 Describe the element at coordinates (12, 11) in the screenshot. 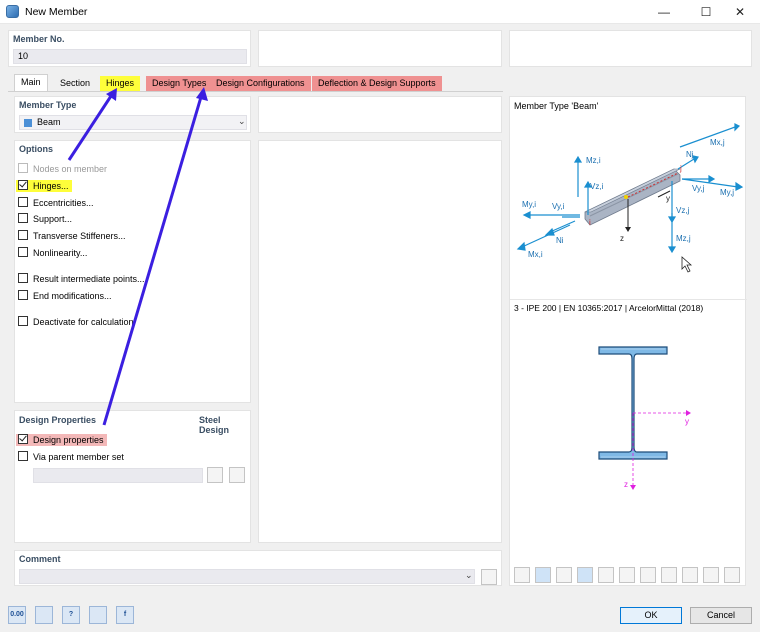

I see `app-icon` at that location.